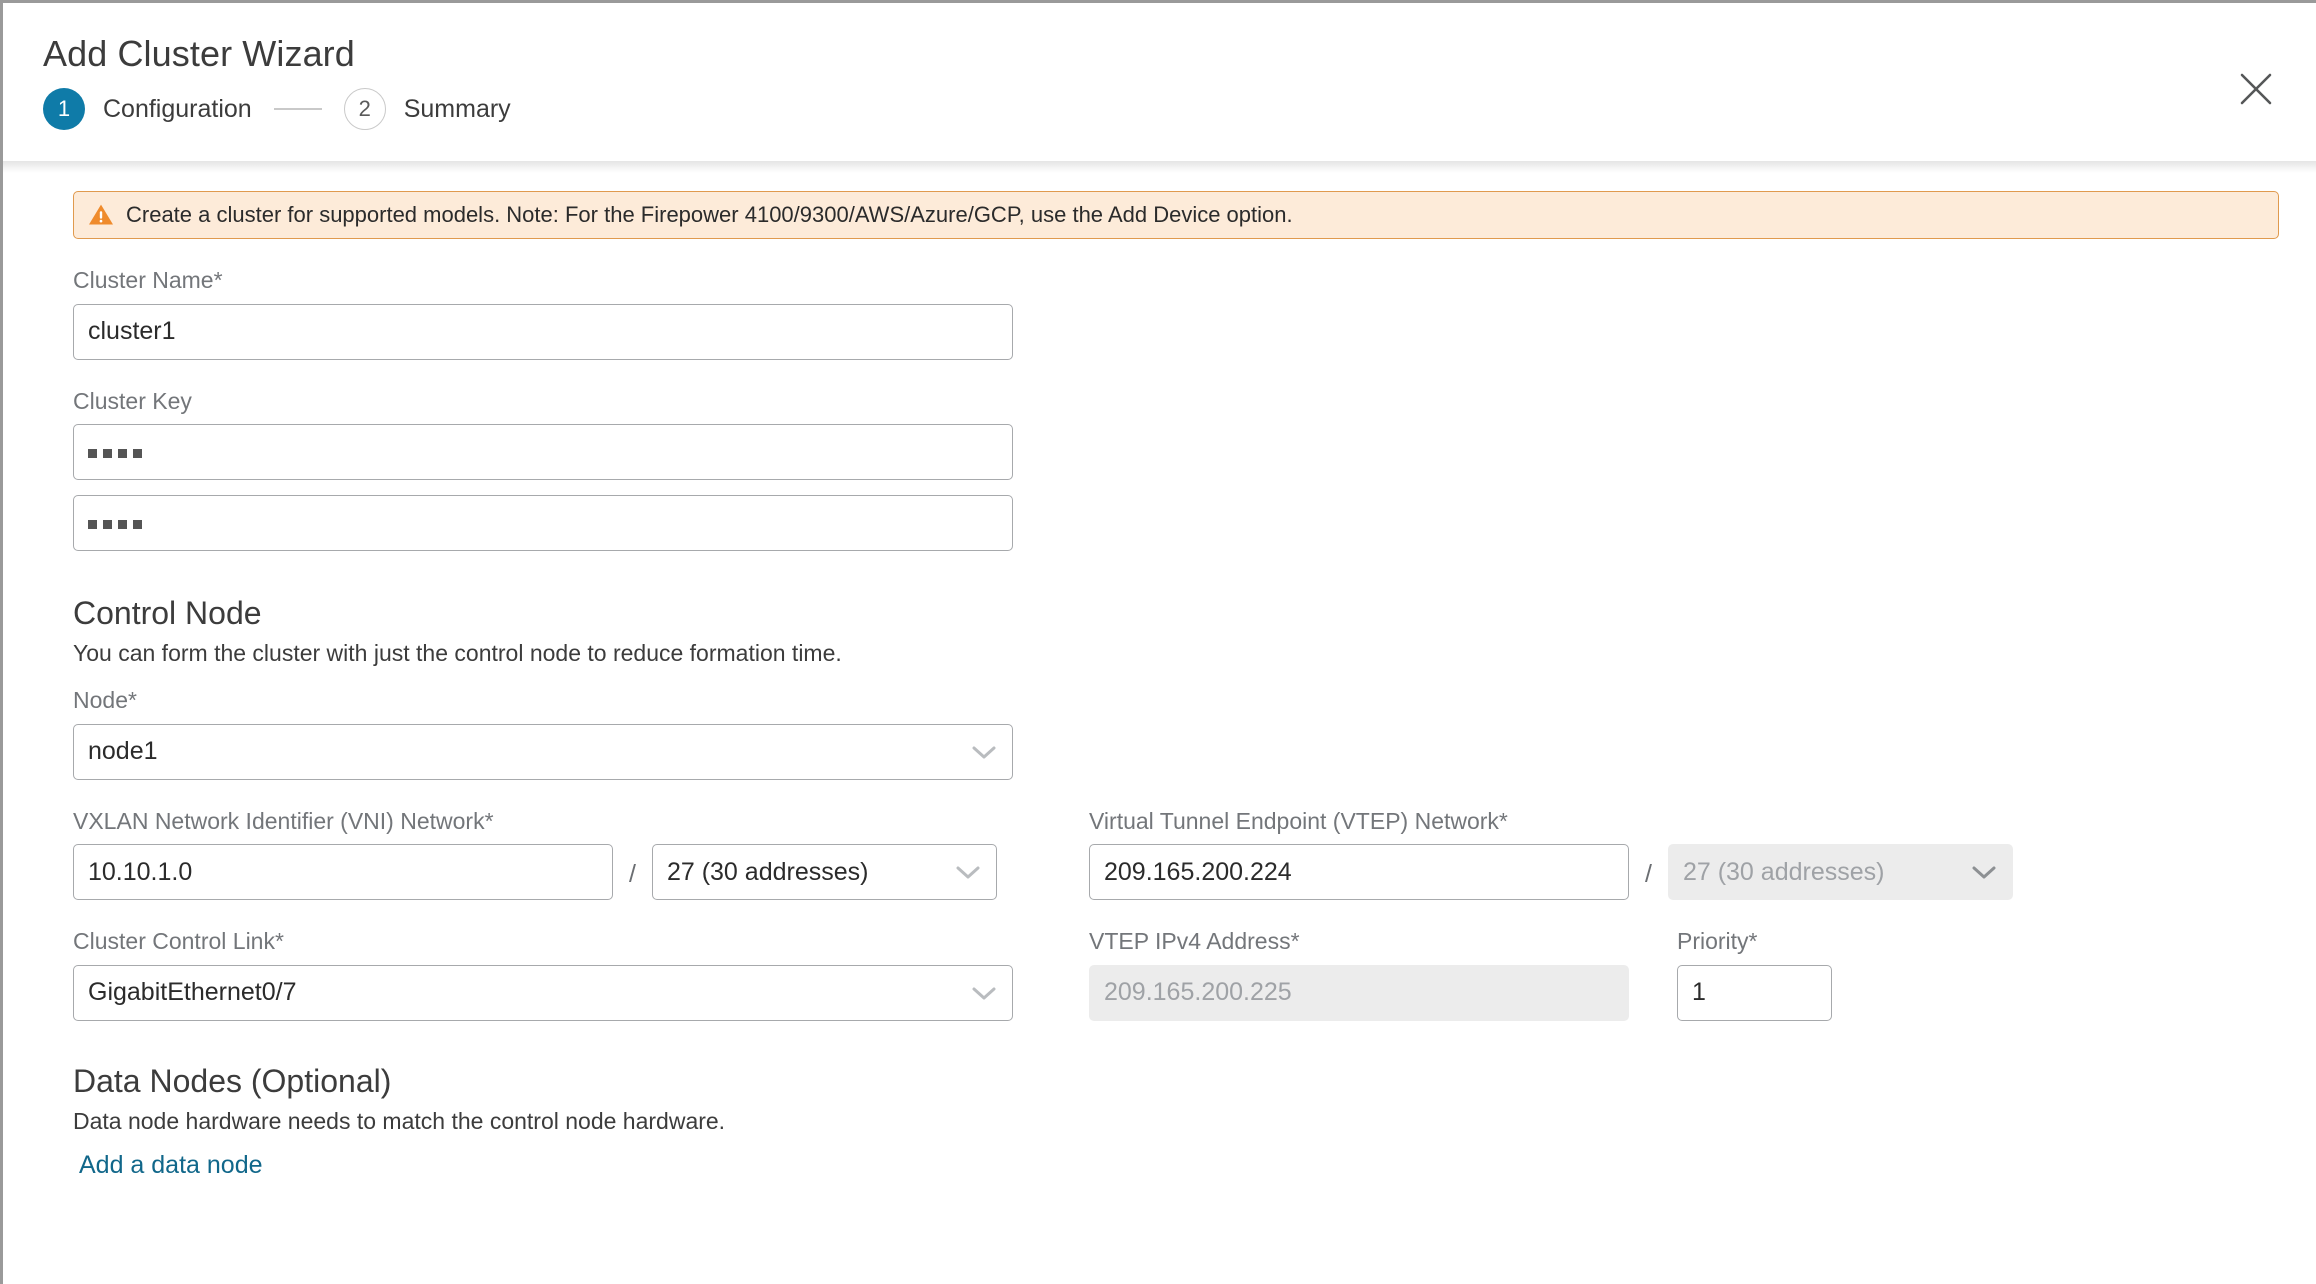 This screenshot has width=2316, height=1284. Describe the element at coordinates (171, 1165) in the screenshot. I see `add-data-node-link: Add a data node` at that location.